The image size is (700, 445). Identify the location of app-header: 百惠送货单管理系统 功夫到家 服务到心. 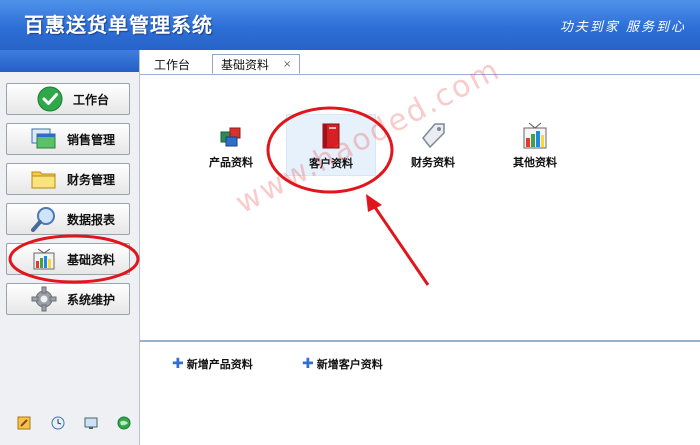
(350, 25).